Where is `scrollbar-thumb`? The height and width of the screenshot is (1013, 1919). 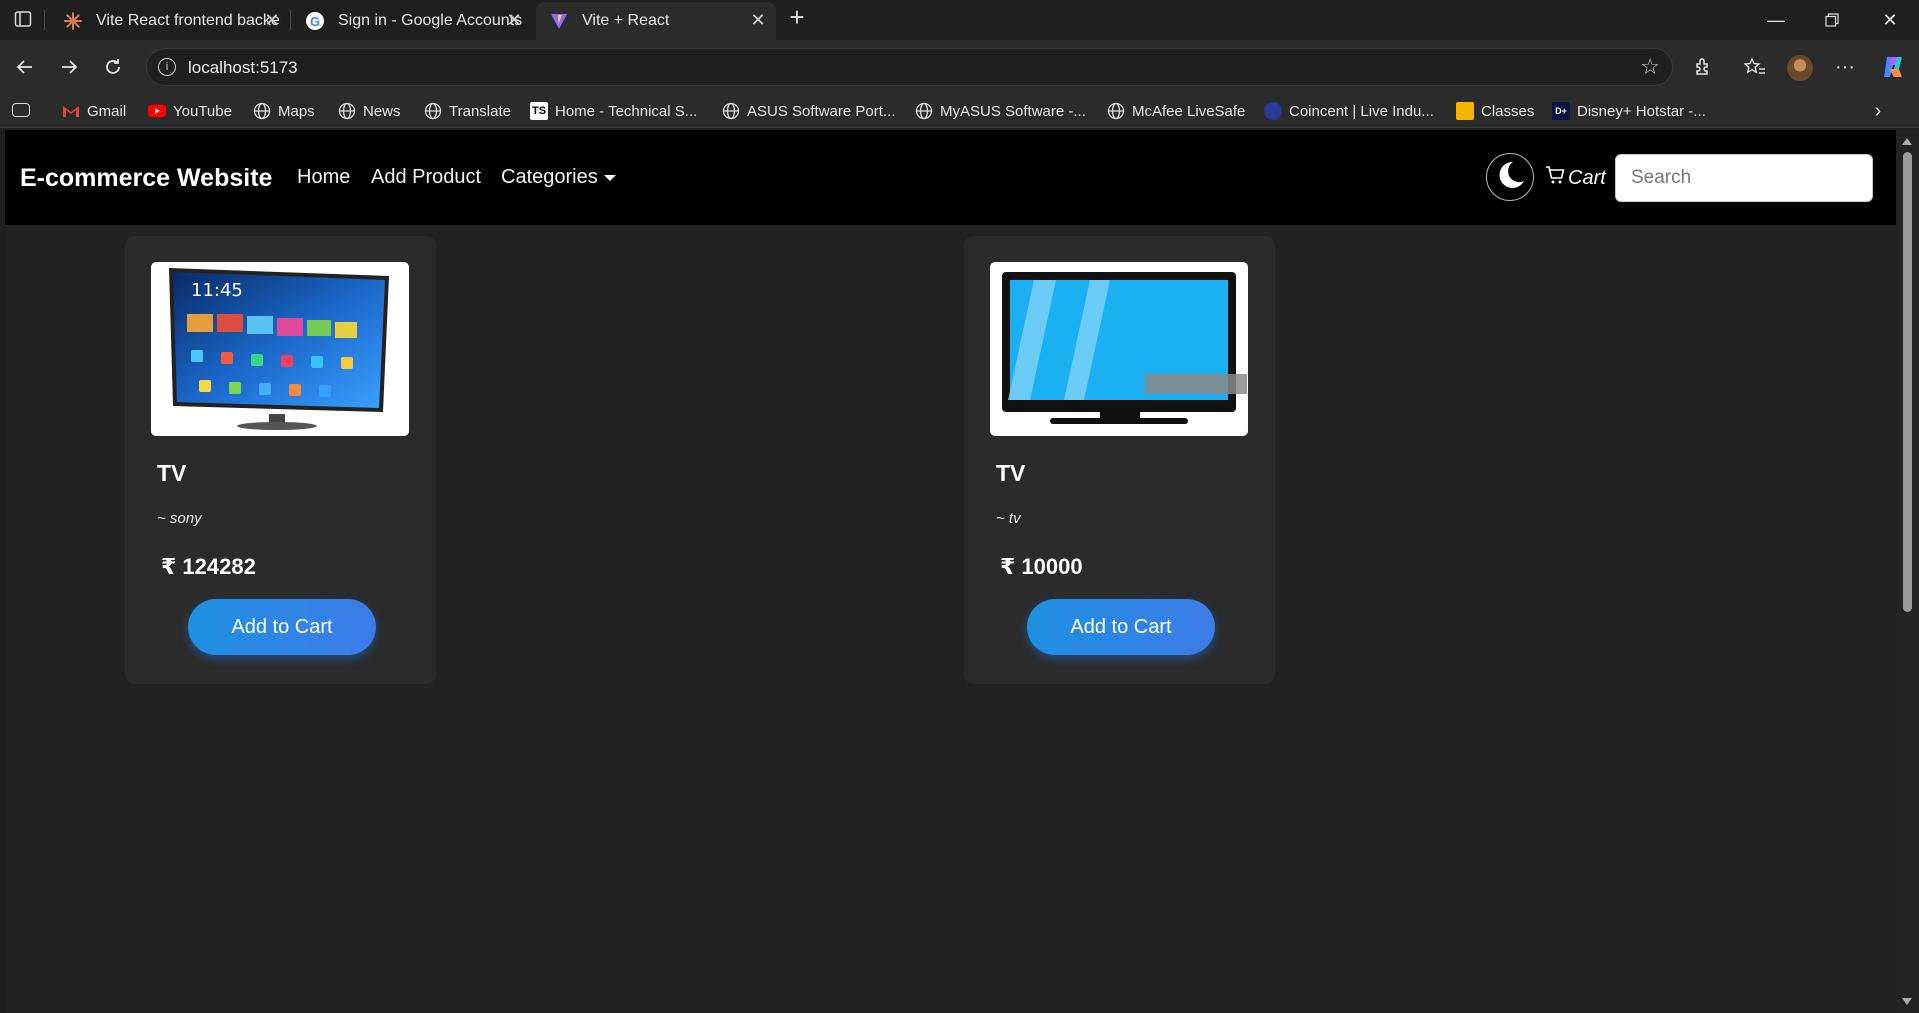
scrollbar-thumb is located at coordinates (1907, 382).